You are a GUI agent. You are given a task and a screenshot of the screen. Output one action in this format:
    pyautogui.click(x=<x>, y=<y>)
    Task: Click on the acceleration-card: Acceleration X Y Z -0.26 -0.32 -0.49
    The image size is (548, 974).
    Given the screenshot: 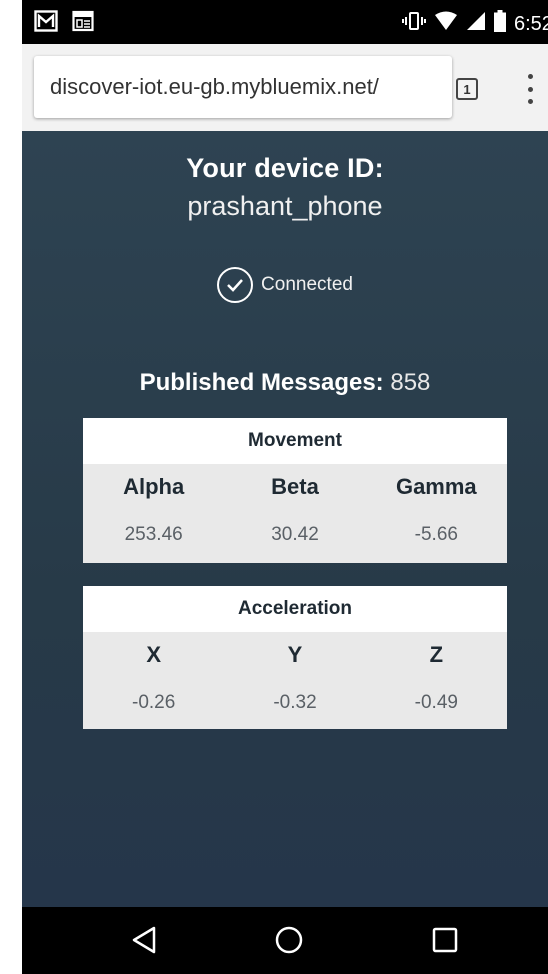 What is the action you would take?
    pyautogui.click(x=295, y=657)
    